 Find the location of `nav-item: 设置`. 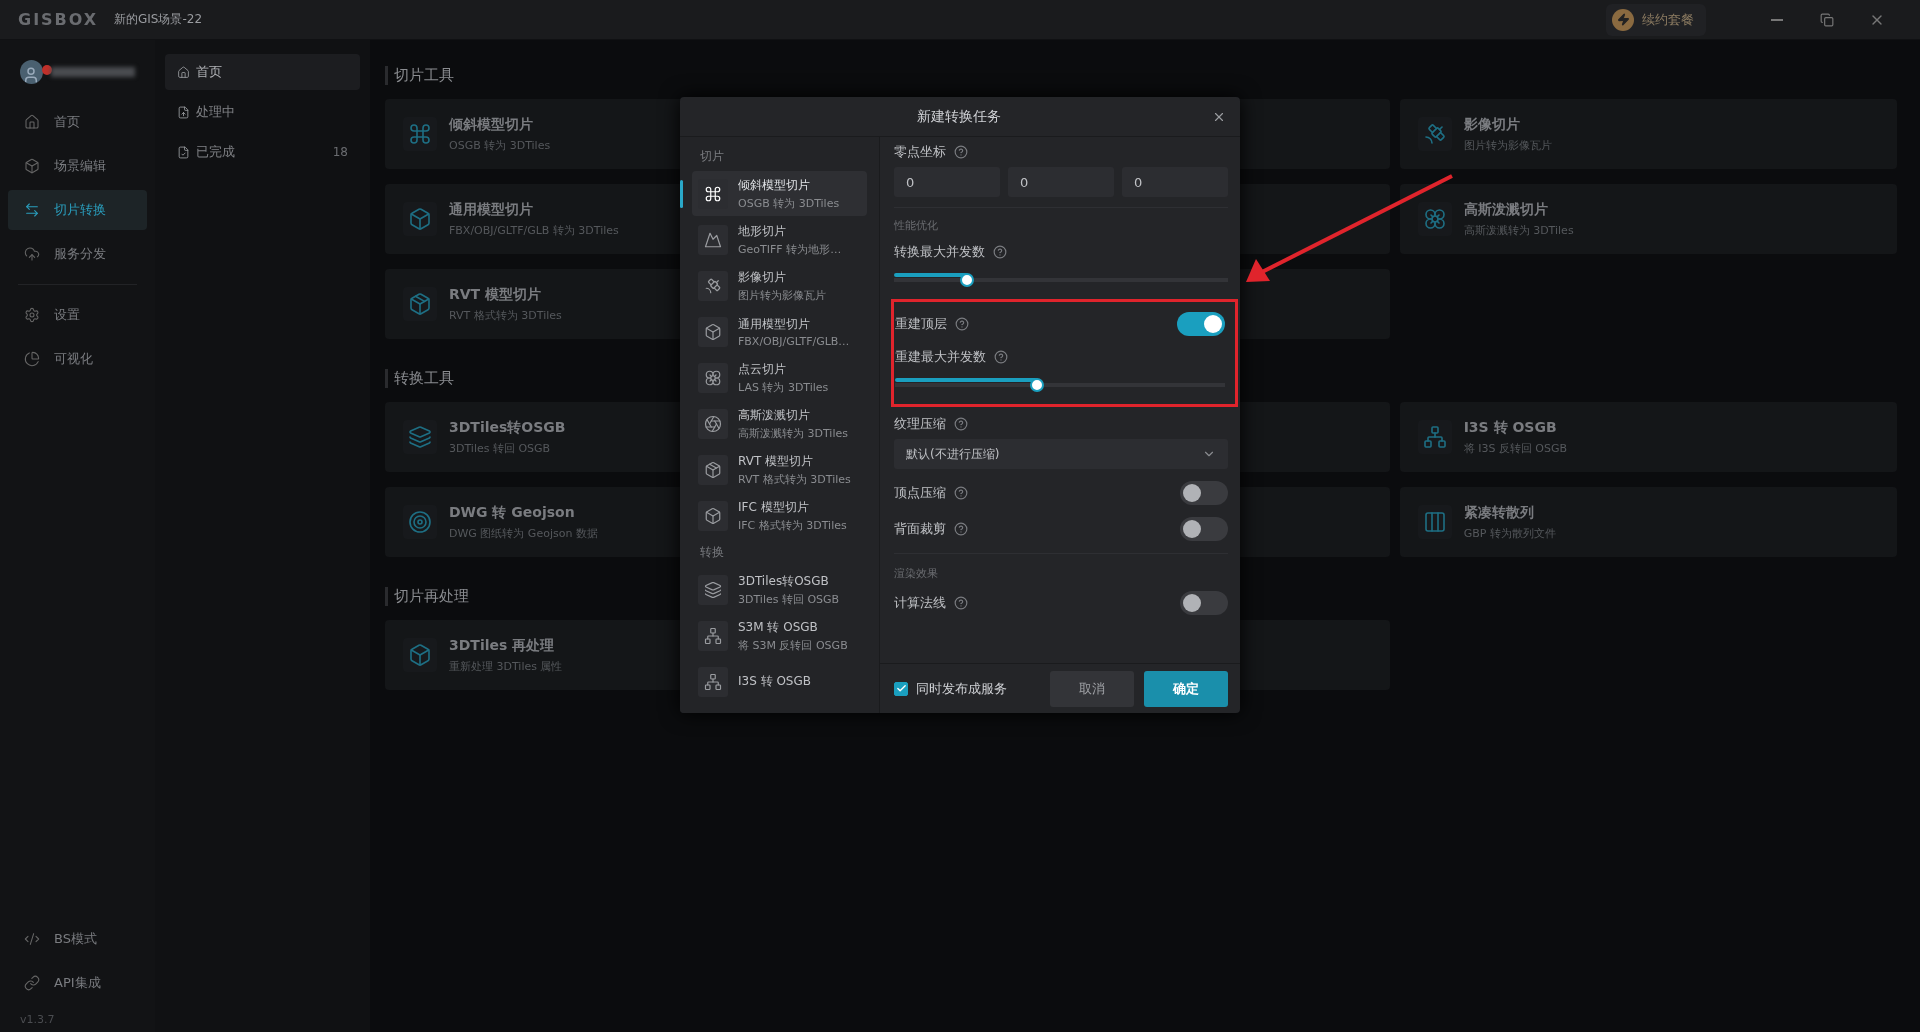

nav-item: 设置 is located at coordinates (77, 315).